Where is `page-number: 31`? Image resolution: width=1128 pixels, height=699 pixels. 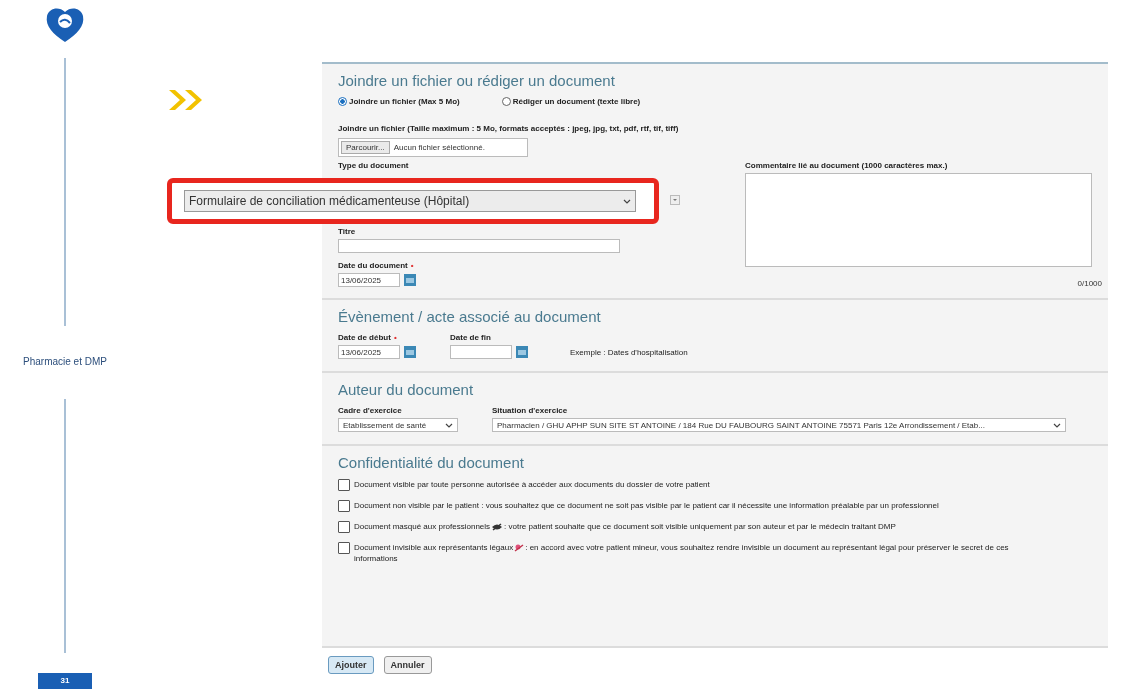
page-number: 31 is located at coordinates (65, 681).